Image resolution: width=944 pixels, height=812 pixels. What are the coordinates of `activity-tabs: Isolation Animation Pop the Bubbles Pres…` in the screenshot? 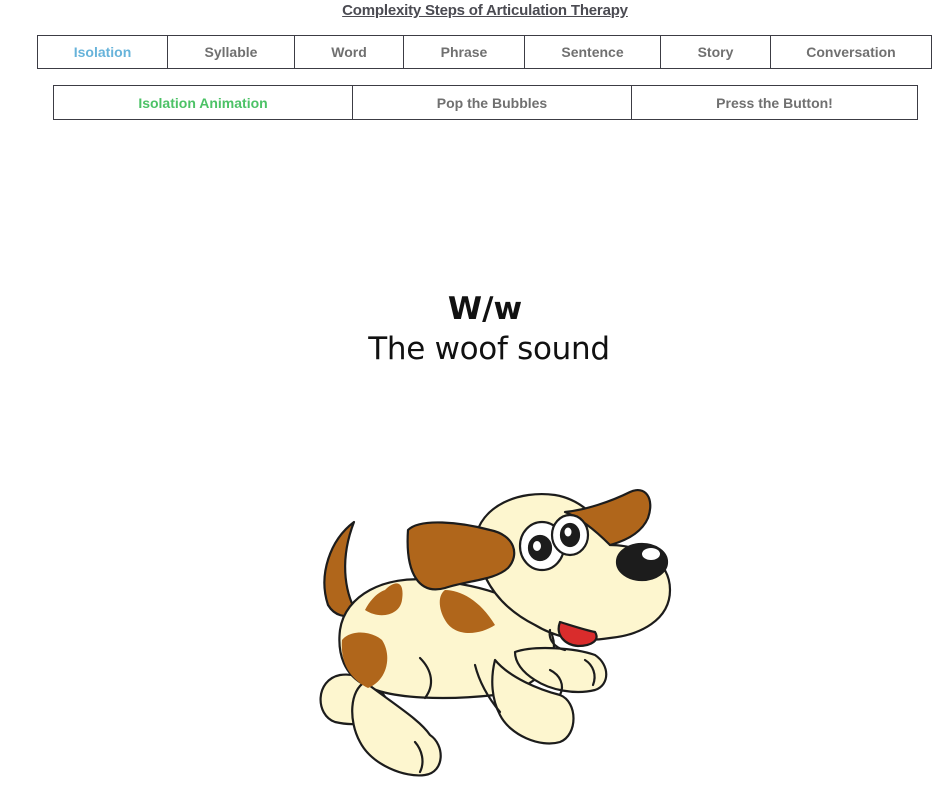 It's located at (485, 102).